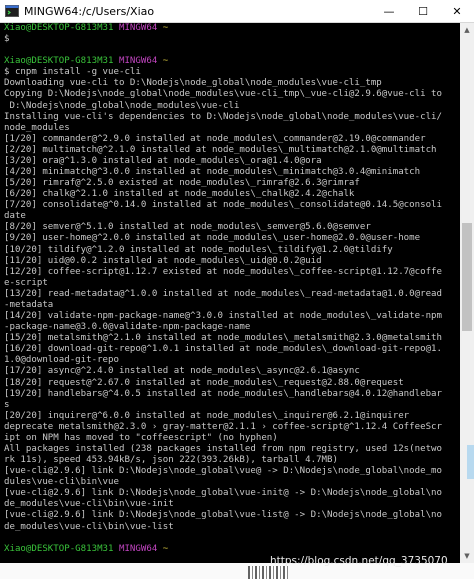  What do you see at coordinates (72, 72) in the screenshot?
I see `output-line: $ cnpm install -g vue-cli` at bounding box center [72, 72].